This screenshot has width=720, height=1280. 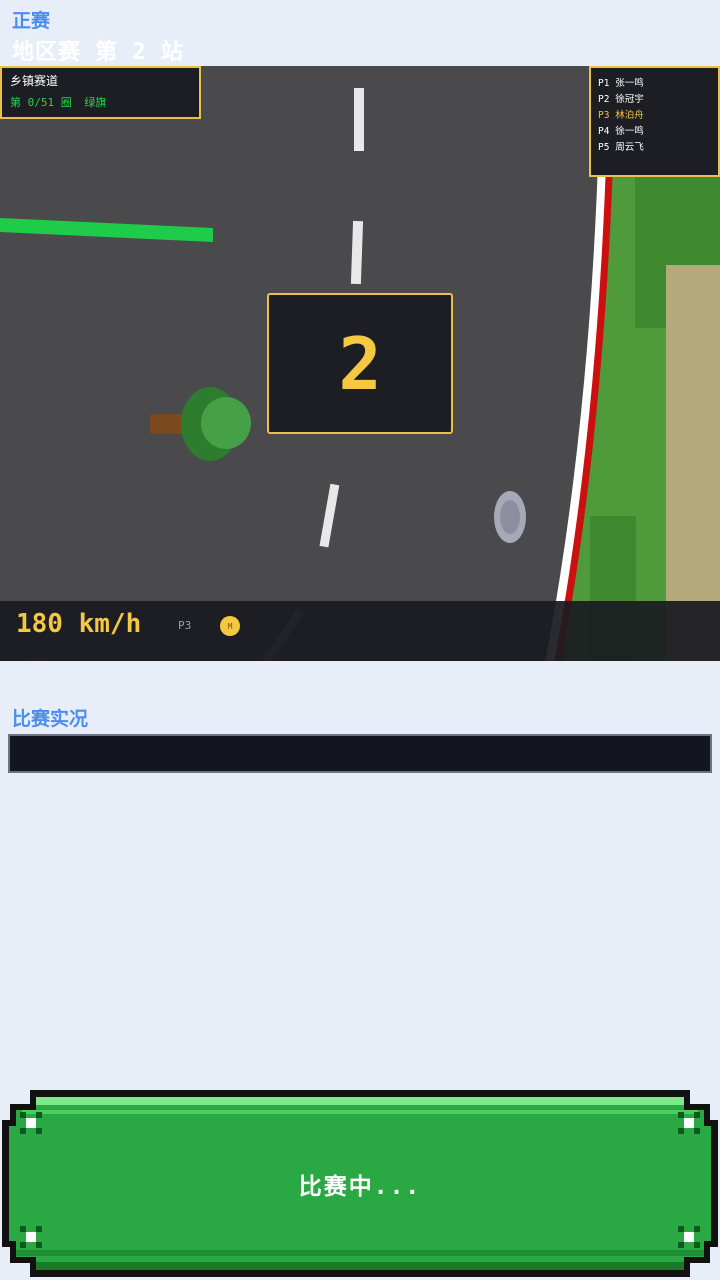 I want to click on lap-counter: 第 0/51 圈, so click(x=41, y=102).